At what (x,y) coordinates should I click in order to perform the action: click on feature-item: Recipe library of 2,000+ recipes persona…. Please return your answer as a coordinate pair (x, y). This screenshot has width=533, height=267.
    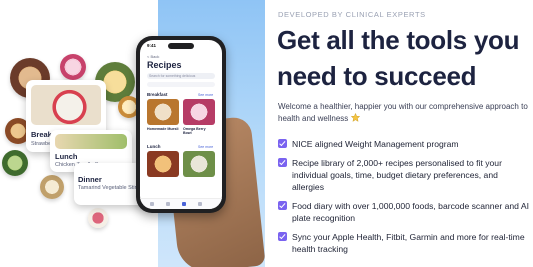
    Looking at the image, I should click on (405, 175).